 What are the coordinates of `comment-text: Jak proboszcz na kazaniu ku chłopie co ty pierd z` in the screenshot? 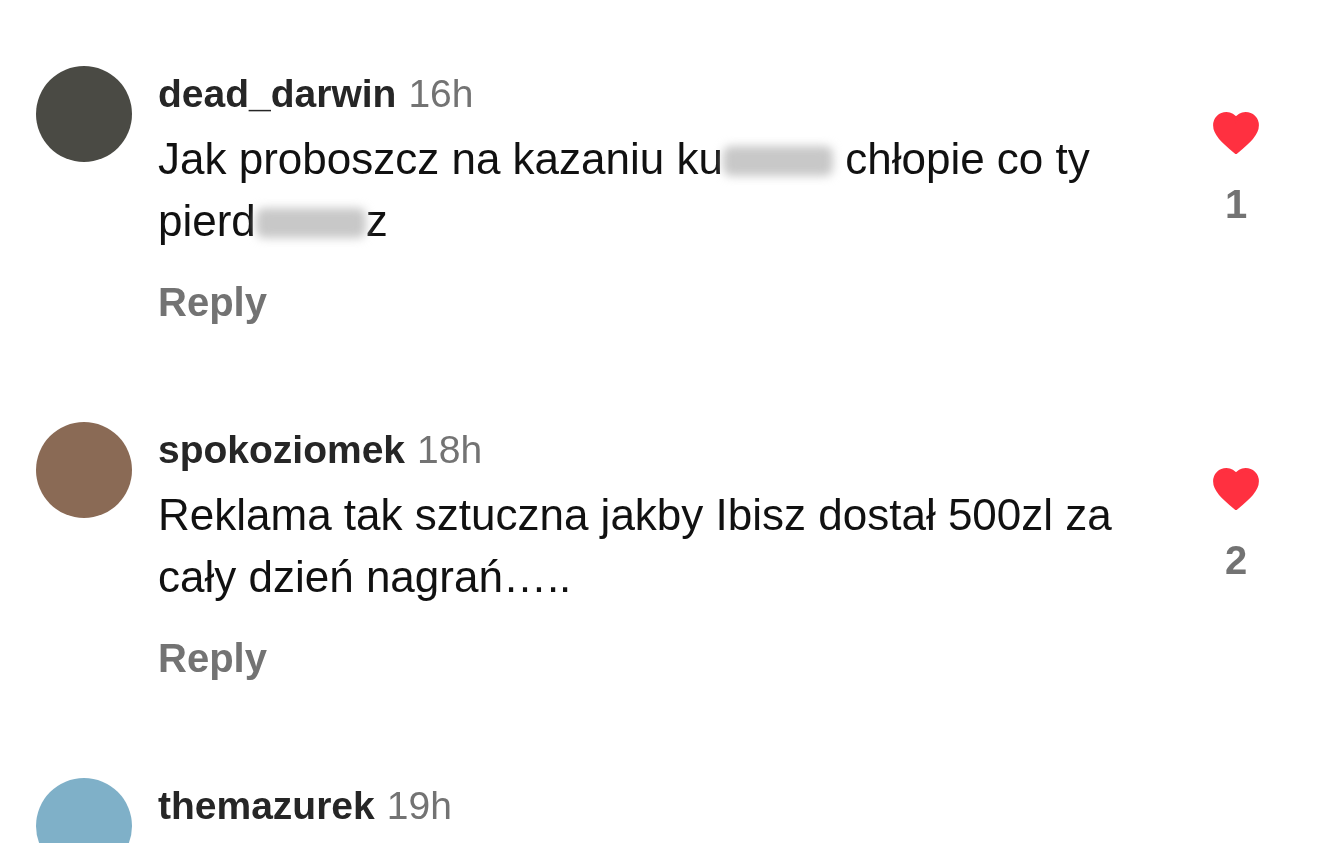 It's located at (624, 190).